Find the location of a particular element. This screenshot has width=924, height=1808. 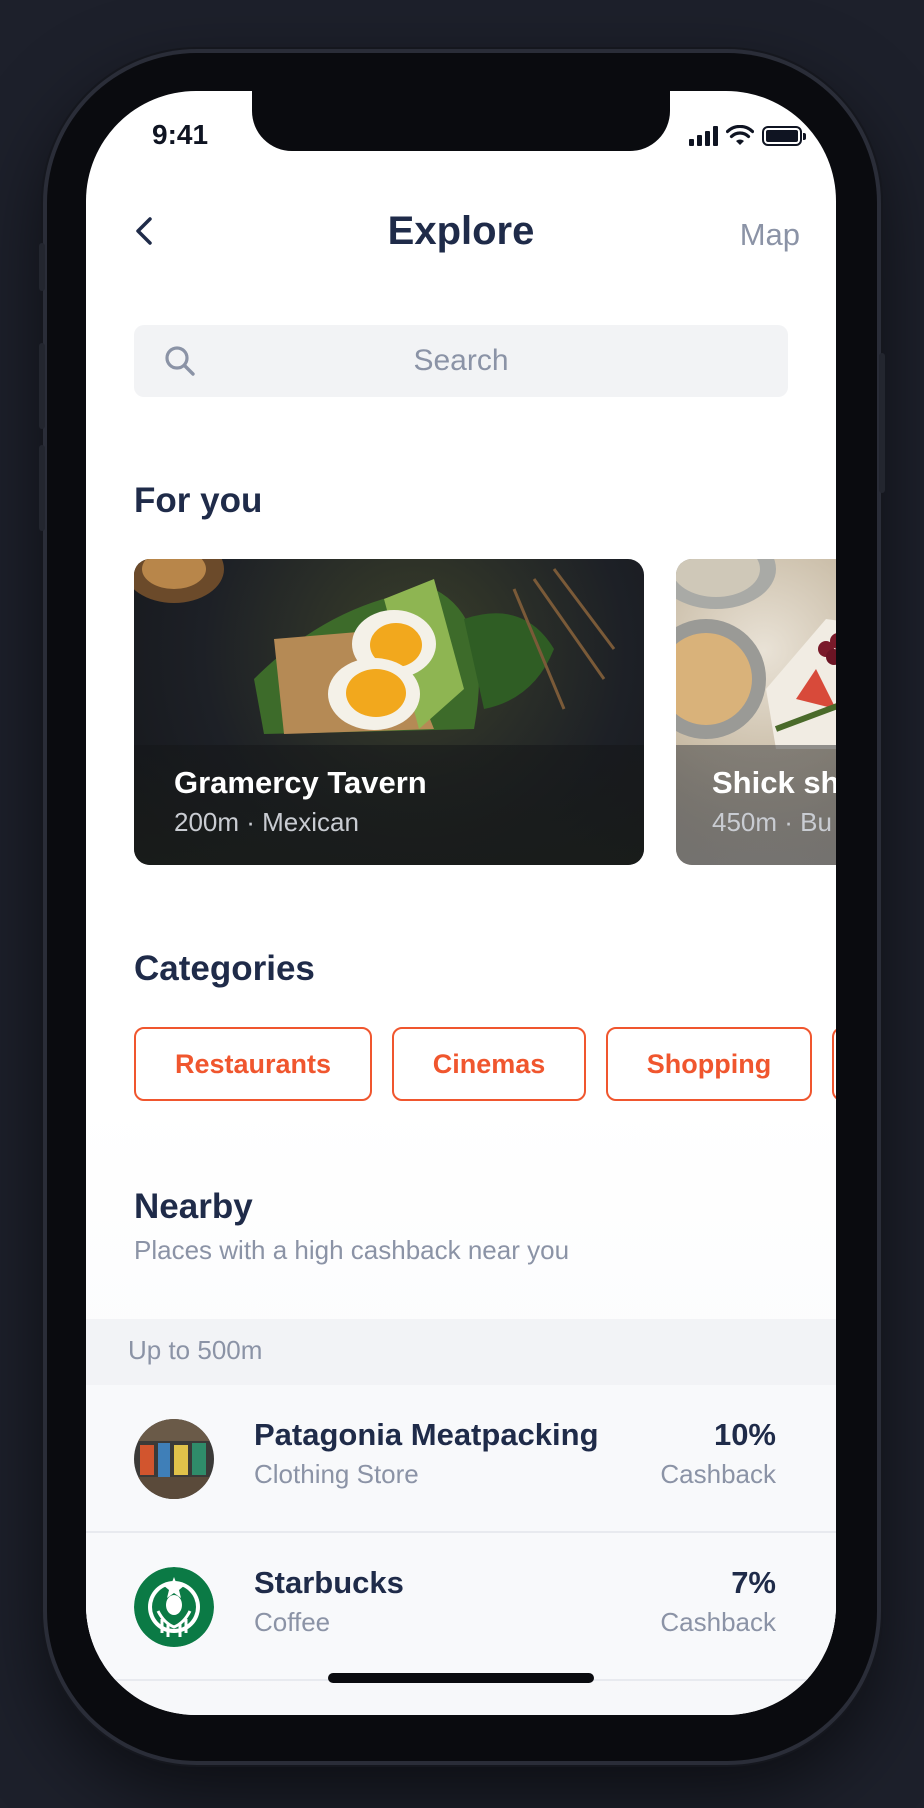

place-name: Patagonia Meatpacking is located at coordinates (426, 1434).